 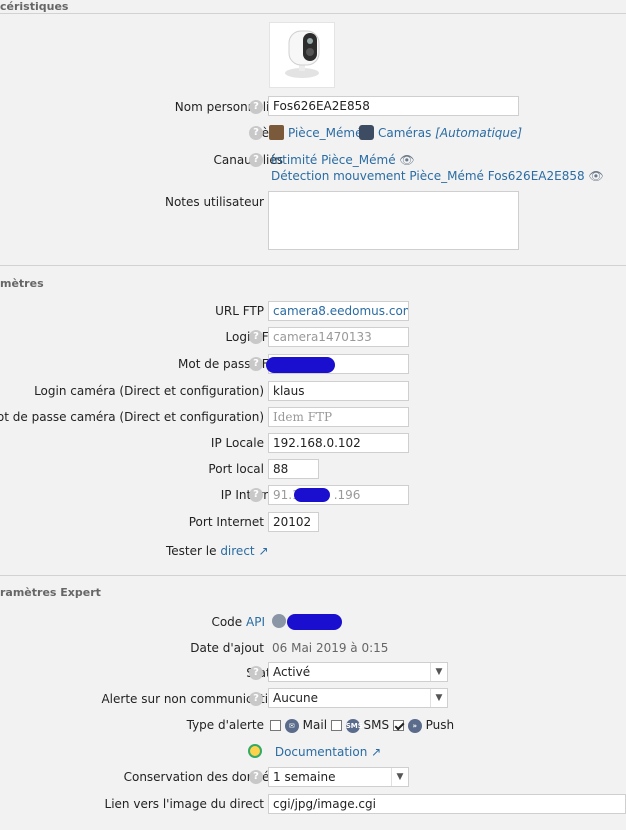 I want to click on section-title-characteristics: céristiques, so click(x=36, y=6).